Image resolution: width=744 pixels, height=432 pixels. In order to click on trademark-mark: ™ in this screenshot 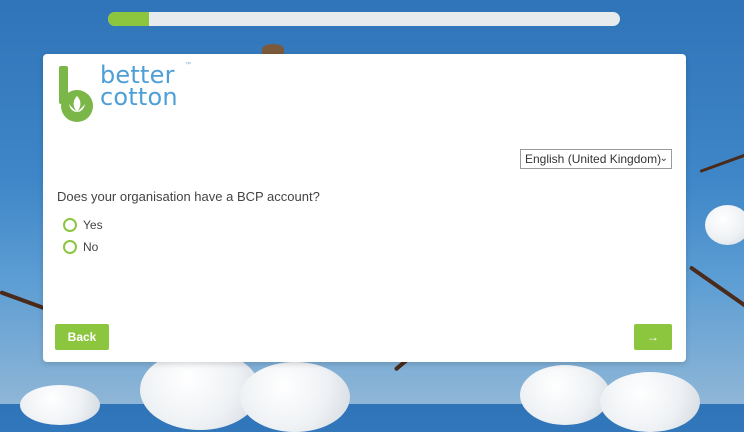, I will do `click(188, 65)`.